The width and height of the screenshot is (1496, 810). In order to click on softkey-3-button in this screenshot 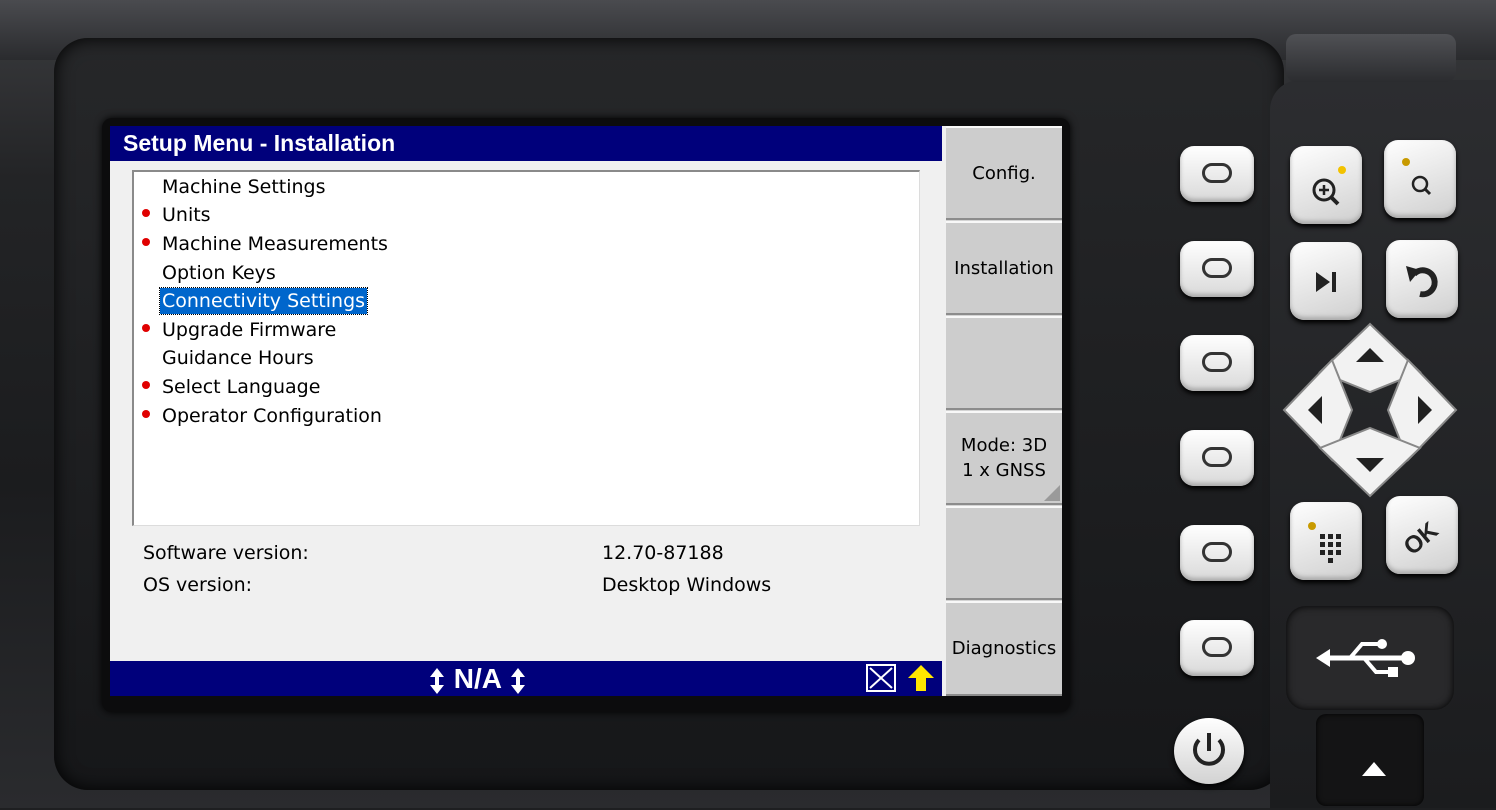, I will do `click(1217, 363)`.